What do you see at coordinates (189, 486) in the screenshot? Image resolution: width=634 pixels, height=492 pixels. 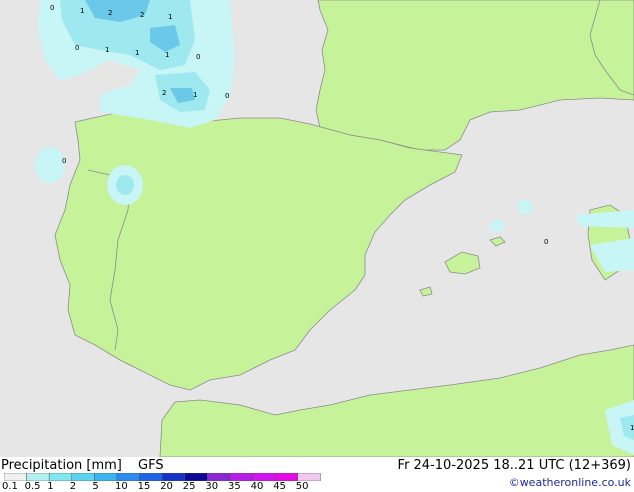 I see `legend-tick-label: 25` at bounding box center [189, 486].